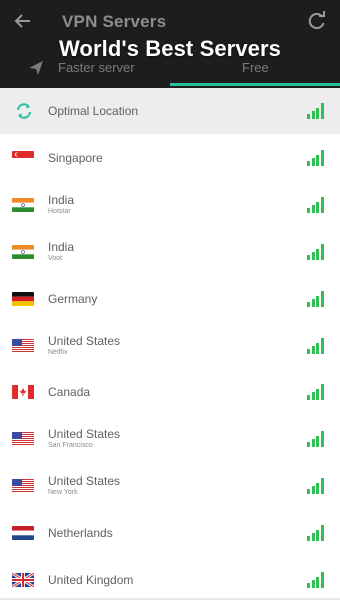 This screenshot has height=606, width=340. I want to click on server-row: Netherlands, so click(170, 533).